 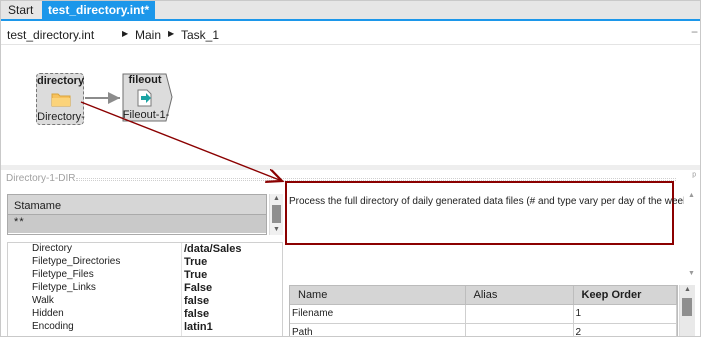 I want to click on table-row: Path 2, so click(x=483, y=329).